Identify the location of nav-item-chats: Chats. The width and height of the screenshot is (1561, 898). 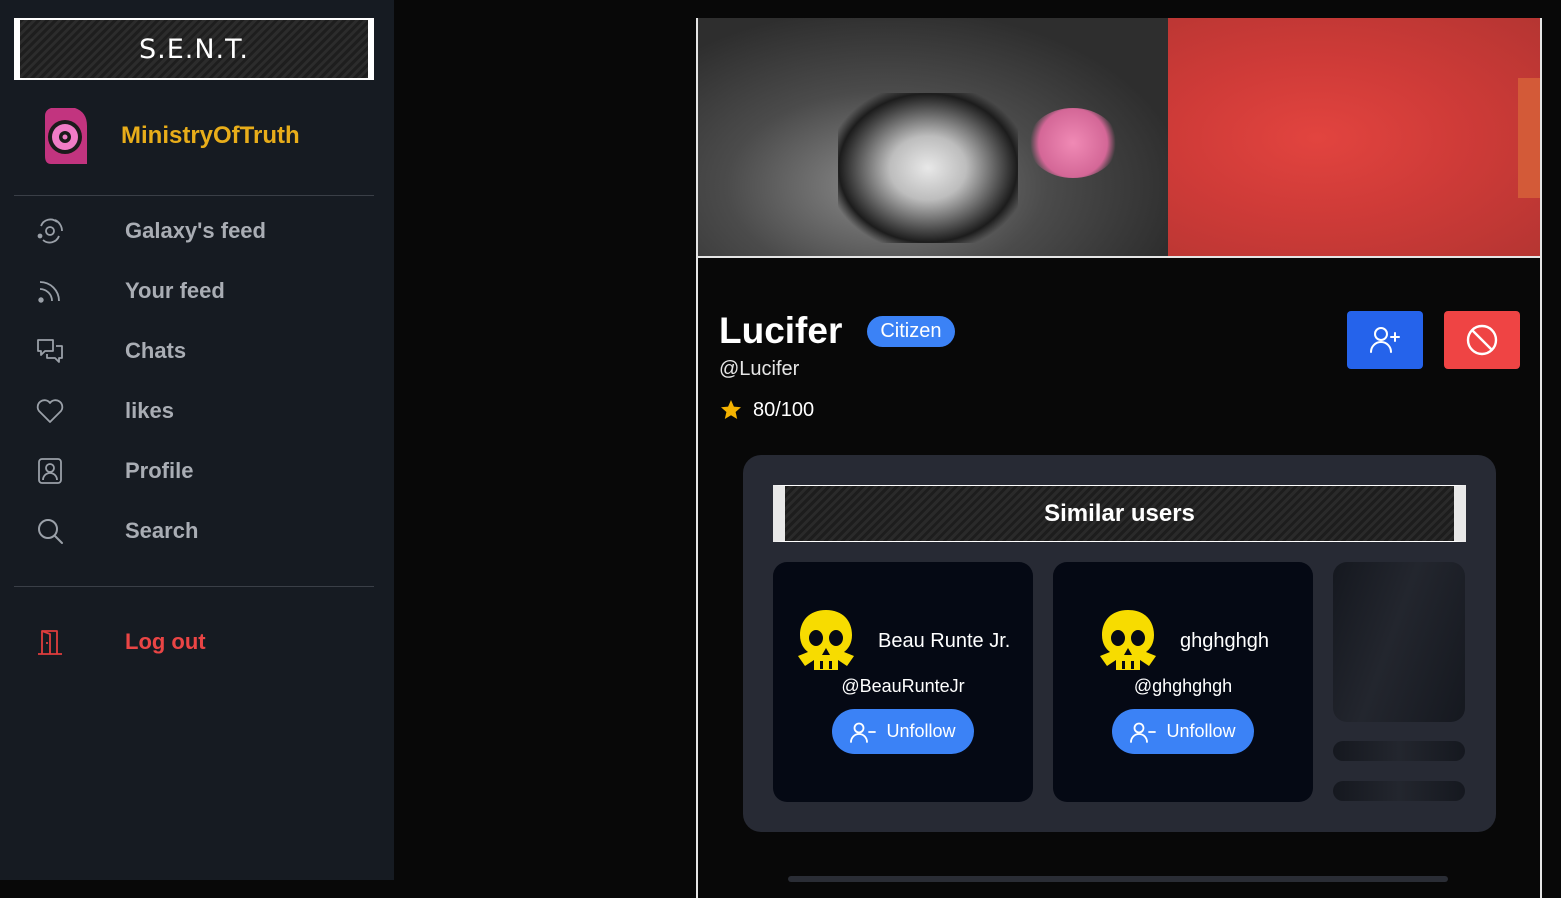
(194, 351).